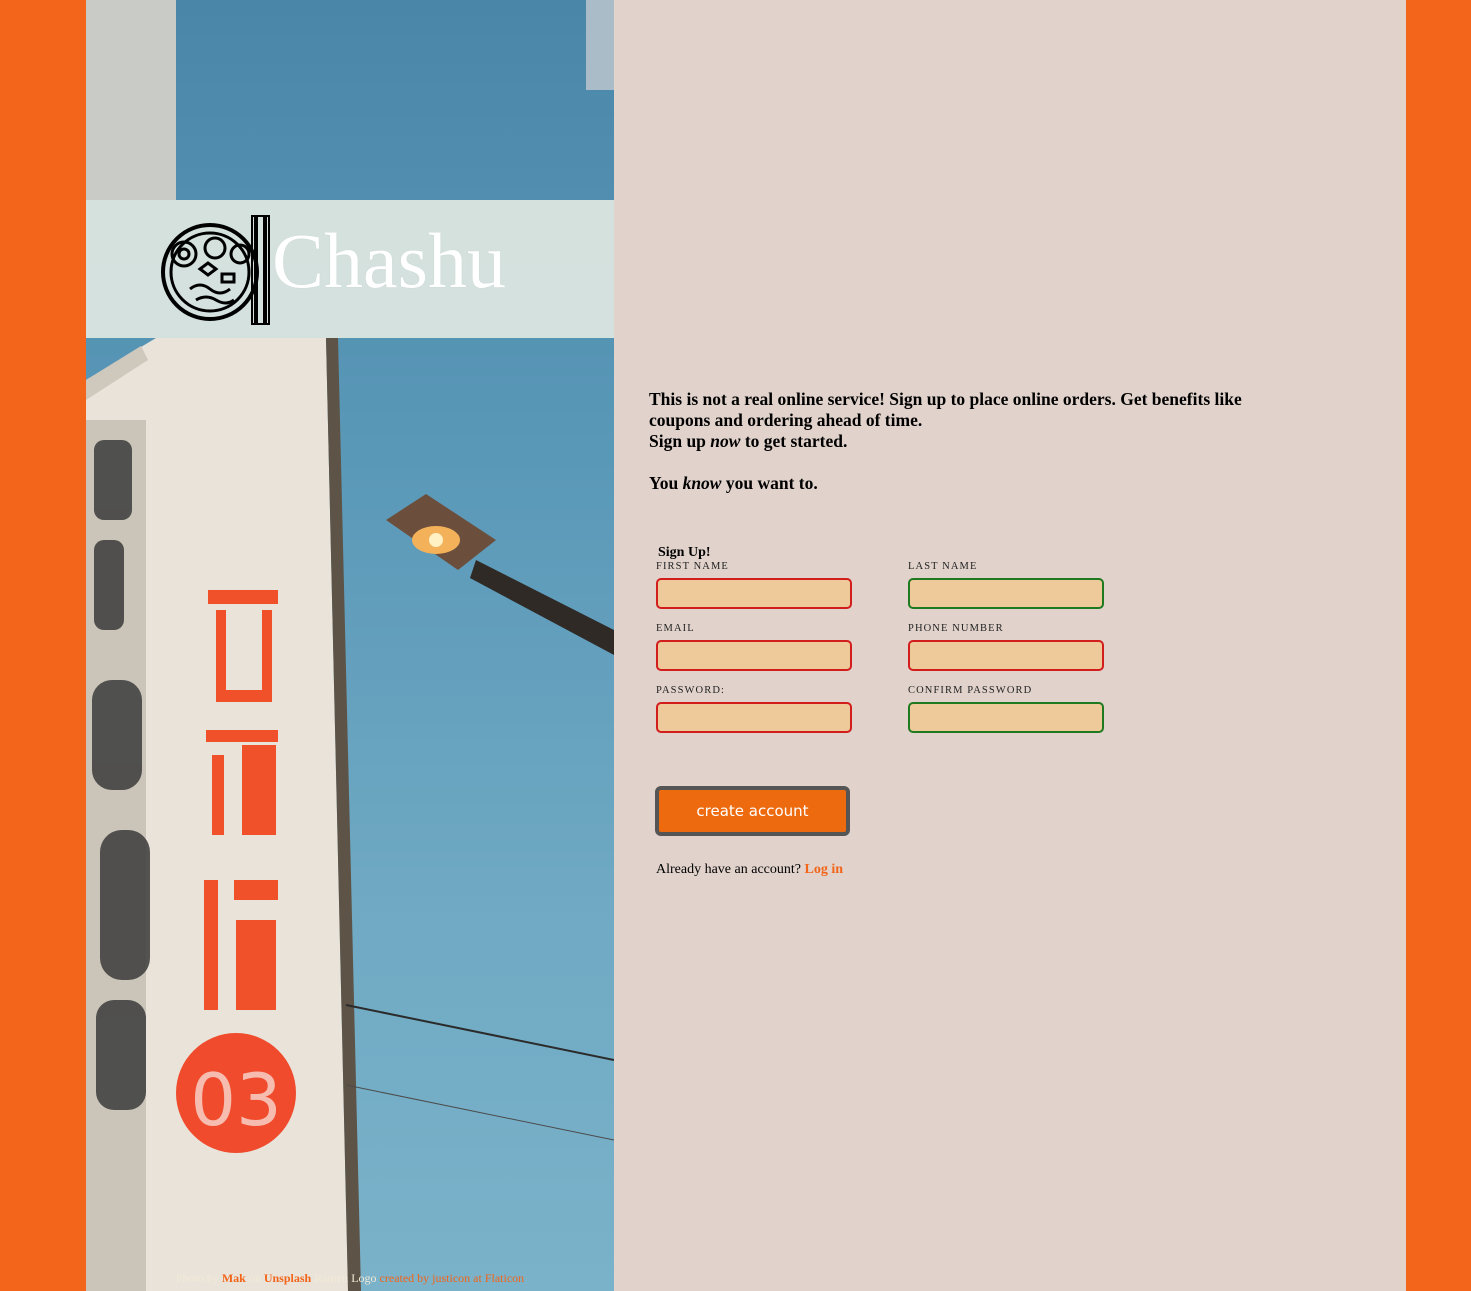 The height and width of the screenshot is (1291, 1471). I want to click on phone-number-input, so click(1006, 655).